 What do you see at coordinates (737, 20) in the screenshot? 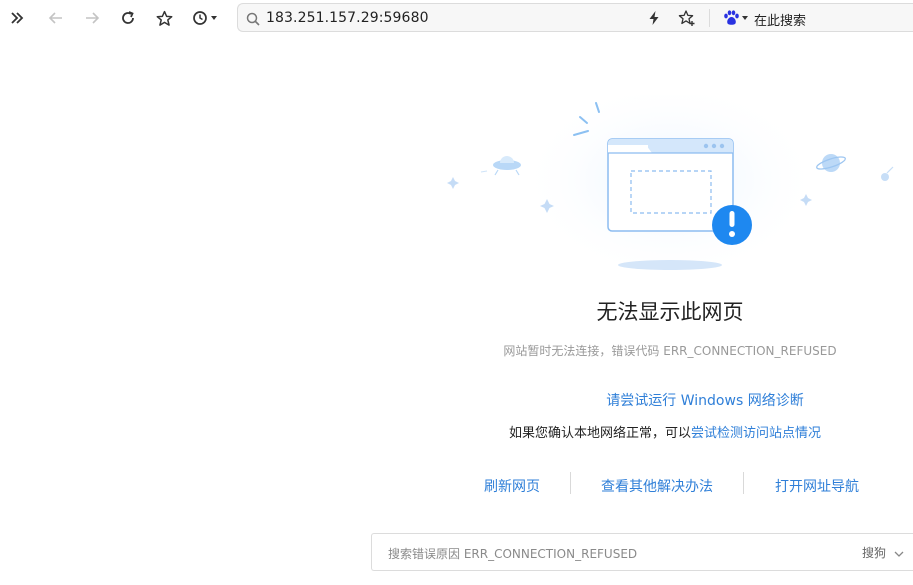
I see `baidu-paw-icon` at bounding box center [737, 20].